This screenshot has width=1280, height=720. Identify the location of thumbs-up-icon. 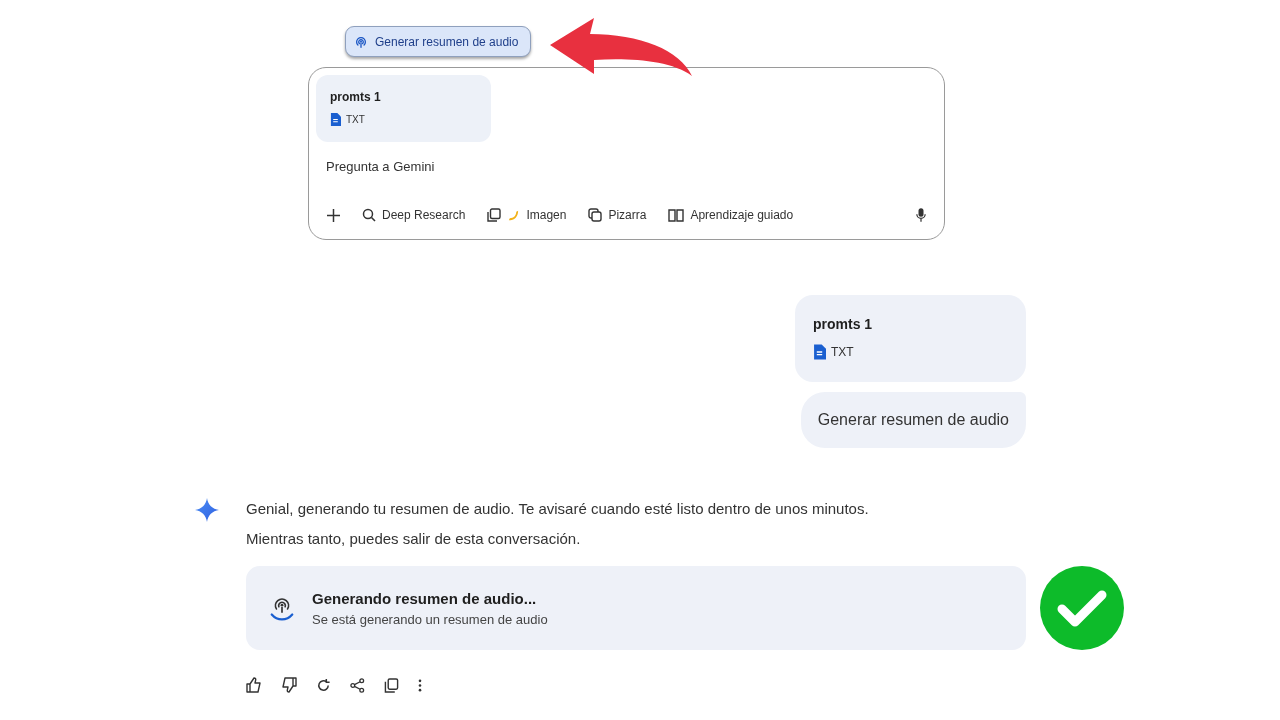
(254, 685).